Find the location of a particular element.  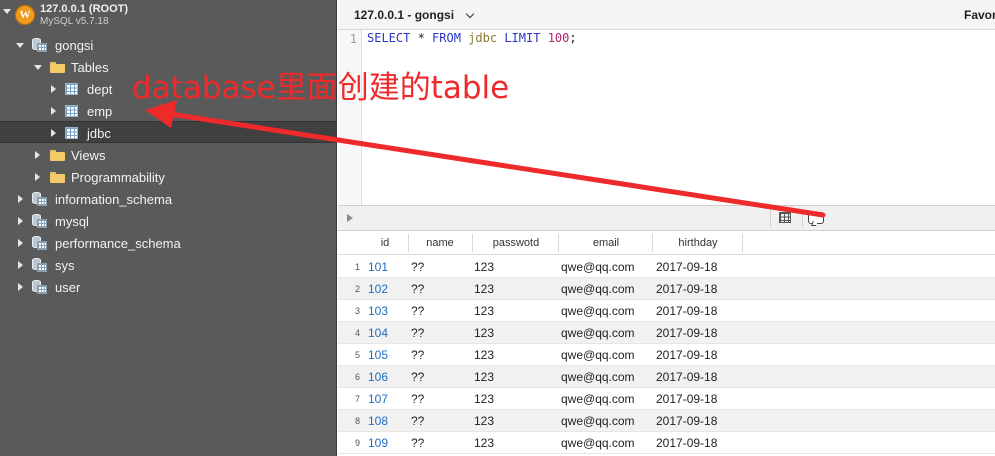

table-row: 9 109?? 123 qwe@qq.com 2017-09-18 is located at coordinates (666, 443).